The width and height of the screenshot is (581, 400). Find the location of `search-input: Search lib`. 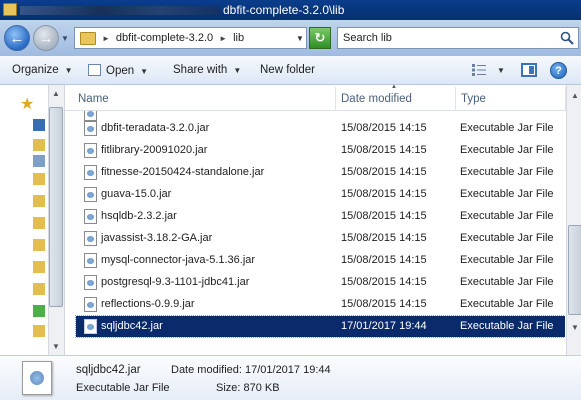

search-input: Search lib is located at coordinates (458, 38).